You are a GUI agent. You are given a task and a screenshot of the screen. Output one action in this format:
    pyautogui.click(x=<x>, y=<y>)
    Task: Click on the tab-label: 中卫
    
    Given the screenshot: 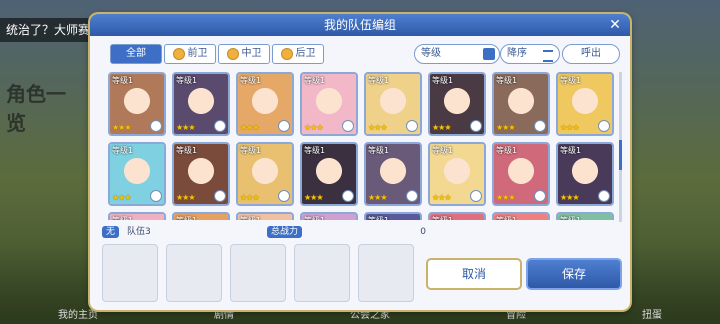 What is the action you would take?
    pyautogui.click(x=251, y=53)
    